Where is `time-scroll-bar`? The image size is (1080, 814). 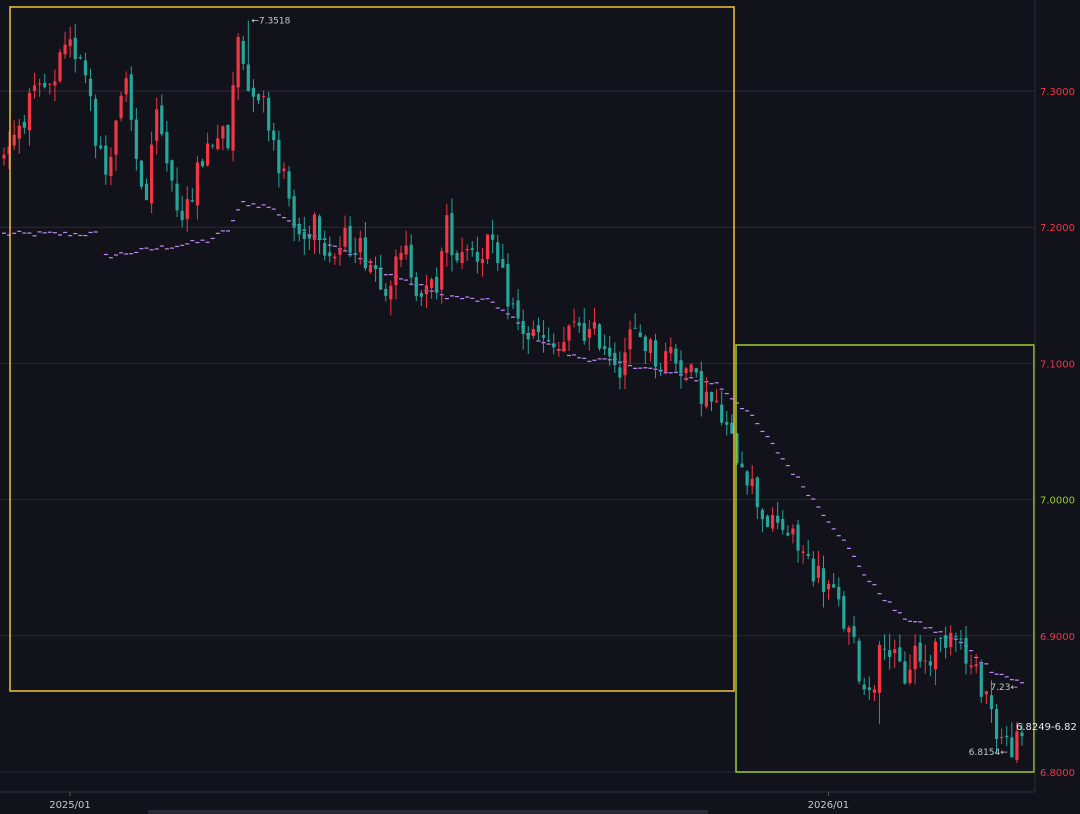 time-scroll-bar is located at coordinates (428, 812).